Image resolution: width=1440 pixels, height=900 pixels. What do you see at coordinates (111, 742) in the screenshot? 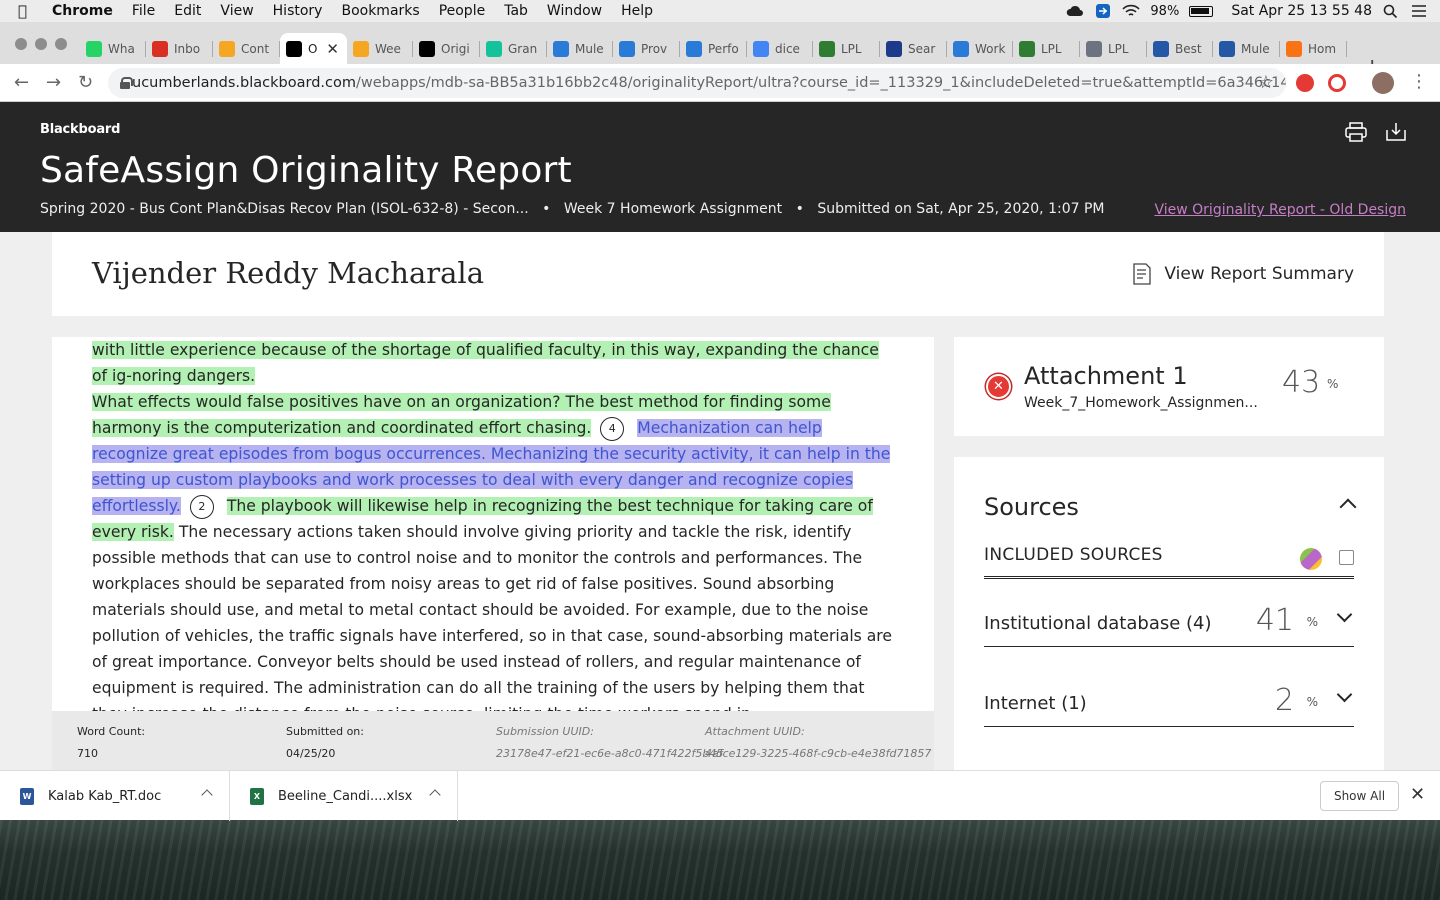
I see `word-count: Word Count: 710` at bounding box center [111, 742].